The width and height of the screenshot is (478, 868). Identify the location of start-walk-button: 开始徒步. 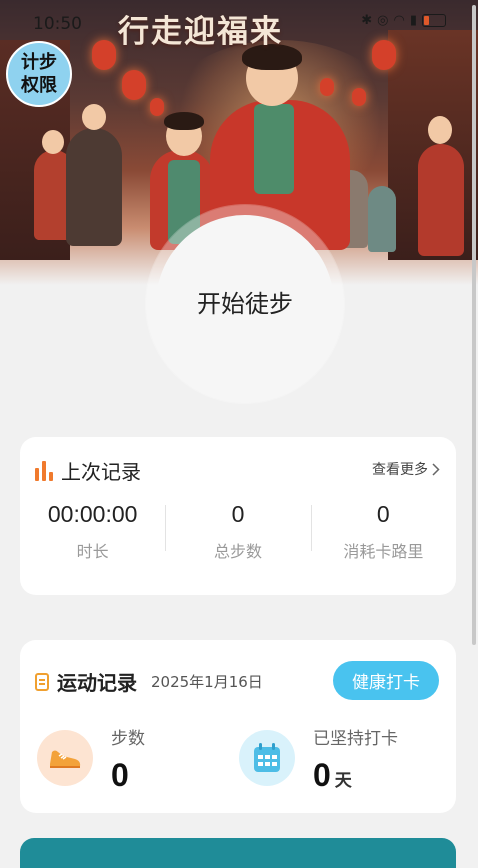
(245, 304).